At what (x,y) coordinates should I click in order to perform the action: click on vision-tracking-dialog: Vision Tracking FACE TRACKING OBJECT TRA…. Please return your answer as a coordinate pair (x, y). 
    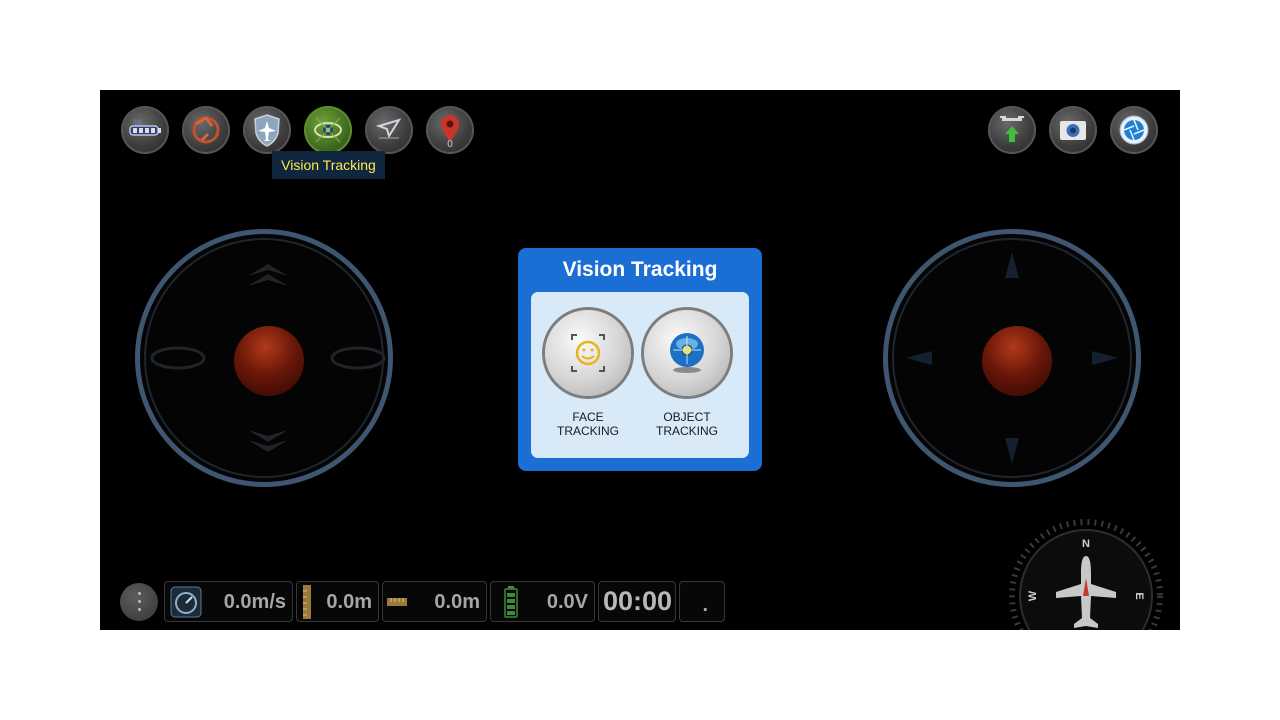
    Looking at the image, I should click on (640, 359).